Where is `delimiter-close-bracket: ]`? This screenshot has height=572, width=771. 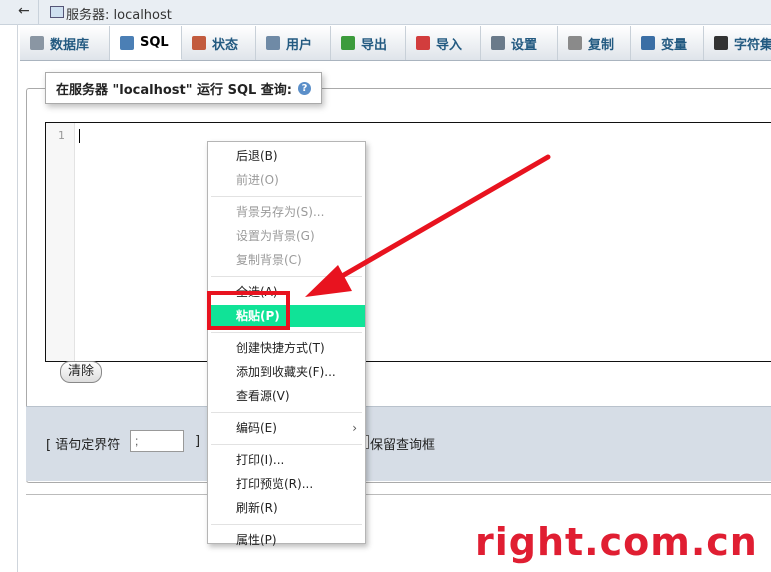
delimiter-close-bracket: ] is located at coordinates (198, 441).